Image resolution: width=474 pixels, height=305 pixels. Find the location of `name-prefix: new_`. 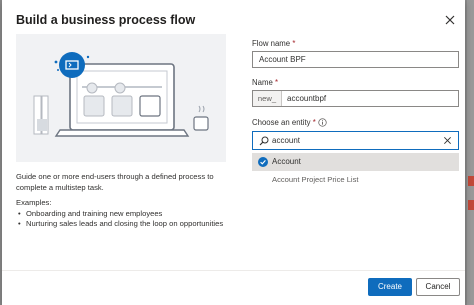

name-prefix: new_ is located at coordinates (267, 98).